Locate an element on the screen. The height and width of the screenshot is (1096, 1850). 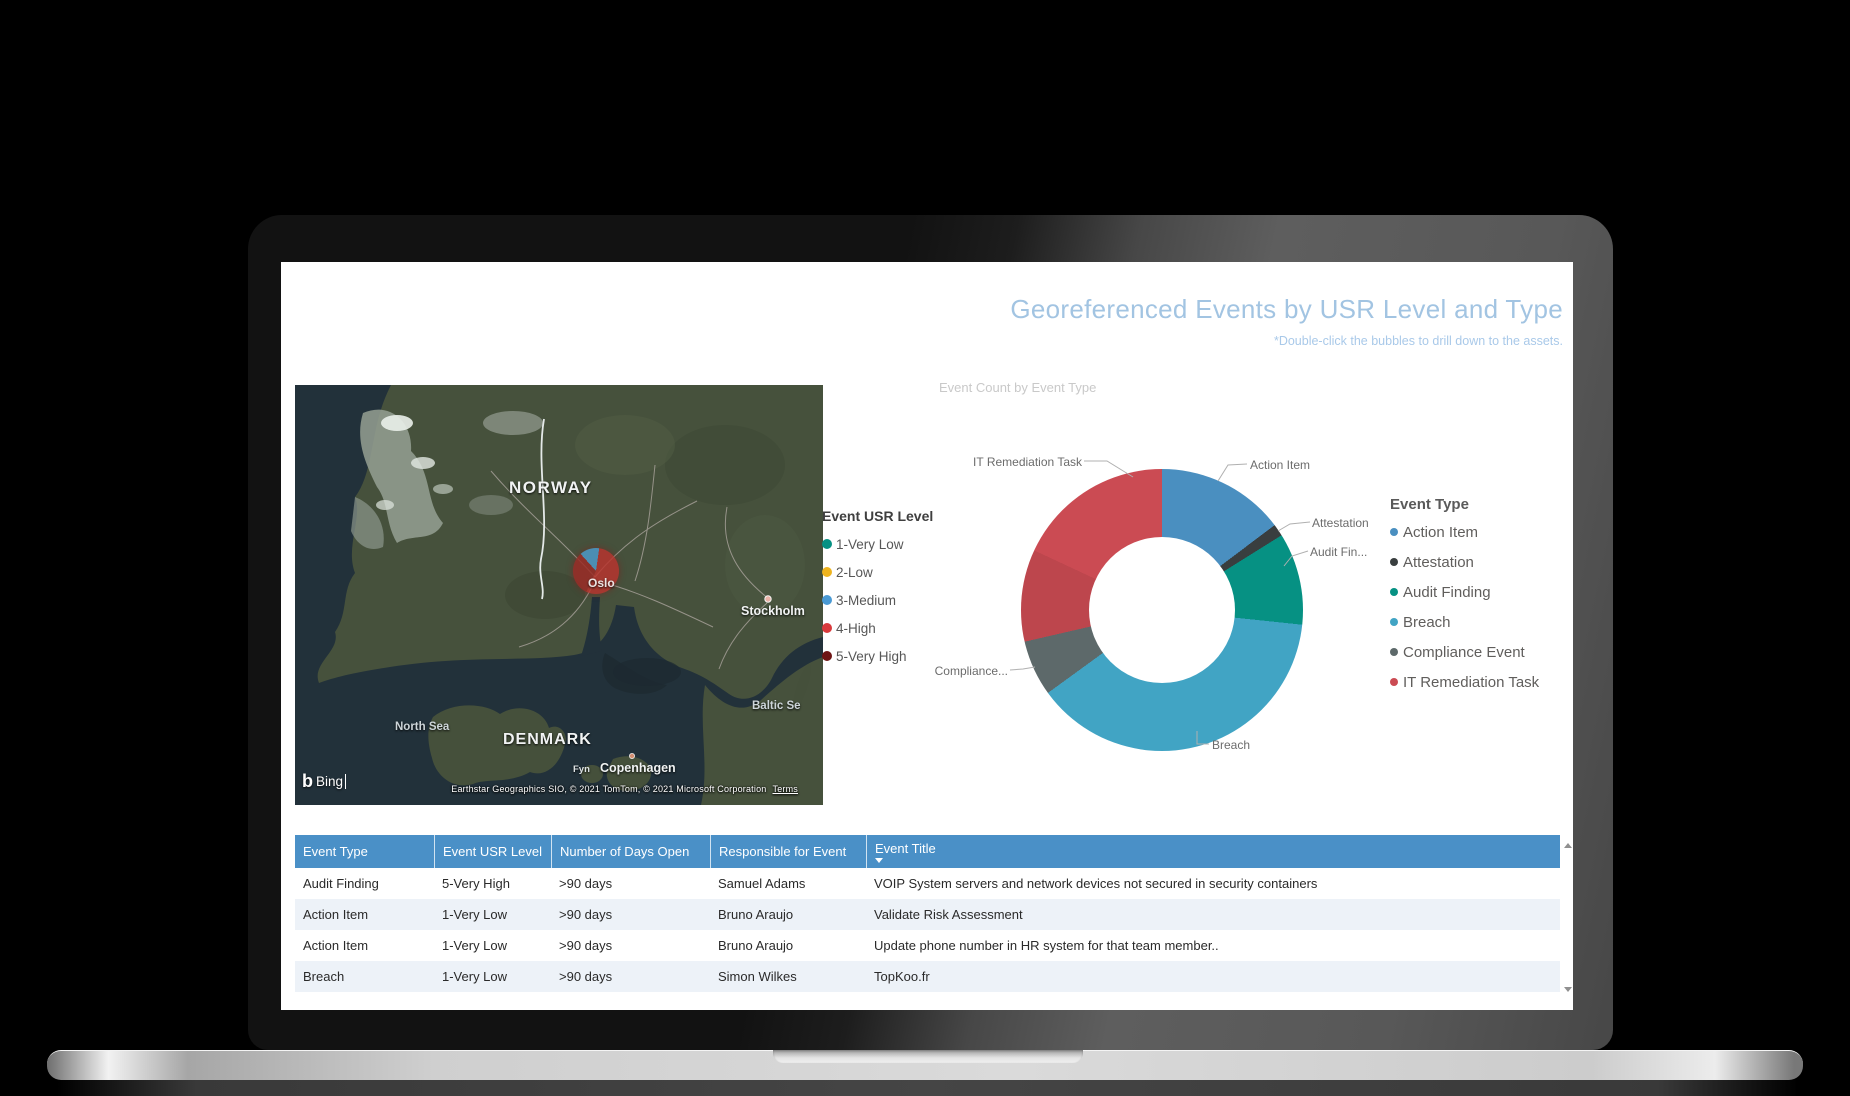
table-cell: TopKoo.fr is located at coordinates (902, 976).